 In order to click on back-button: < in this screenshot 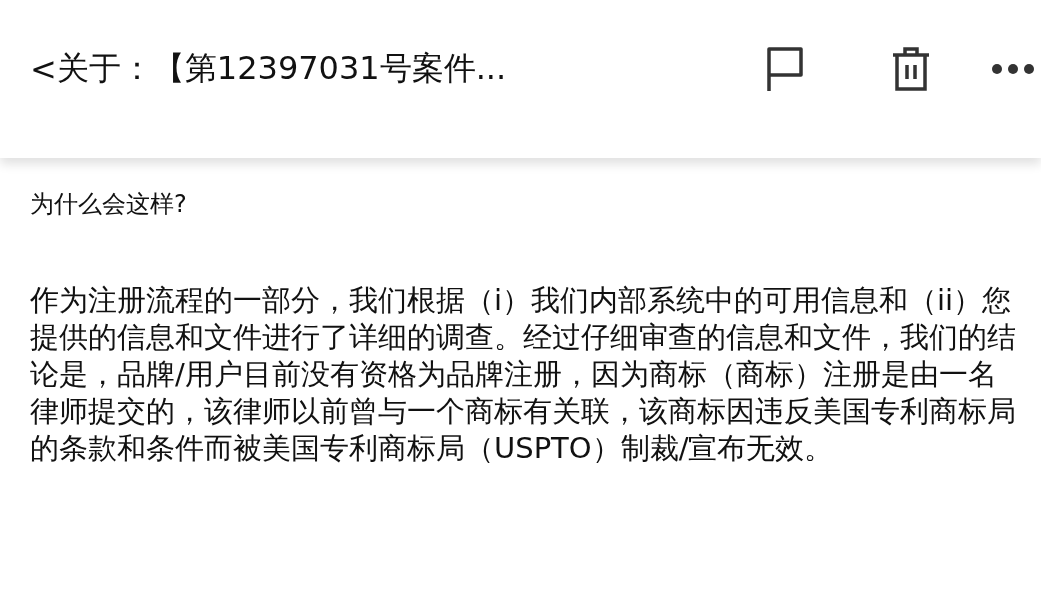, I will do `click(43, 69)`.